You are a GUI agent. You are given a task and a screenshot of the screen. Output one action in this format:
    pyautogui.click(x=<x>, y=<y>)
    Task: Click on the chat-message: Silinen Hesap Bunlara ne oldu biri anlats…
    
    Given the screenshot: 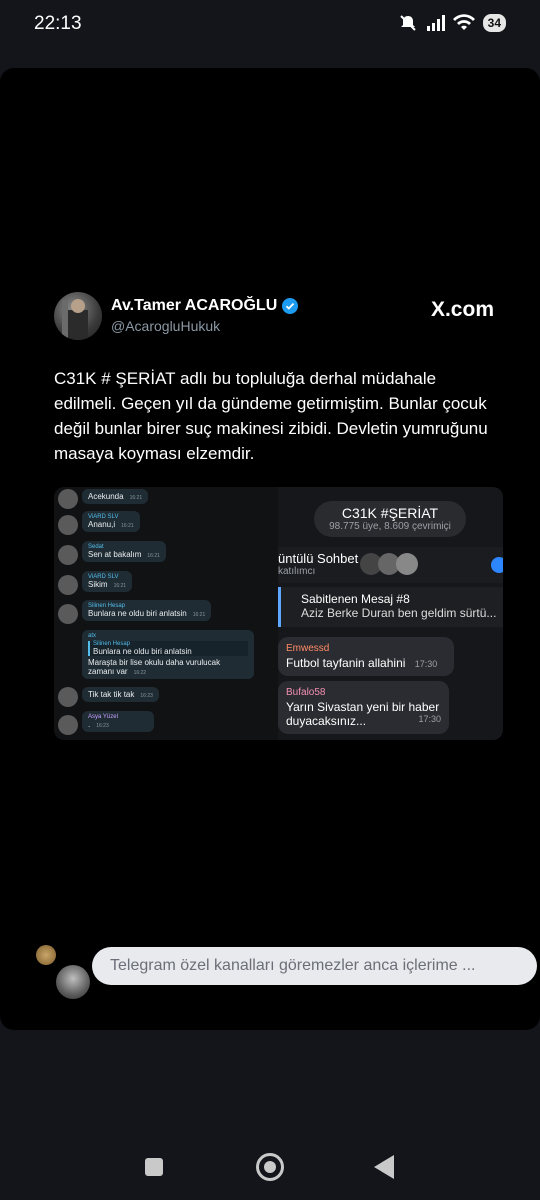 What is the action you would take?
    pyautogui.click(x=147, y=610)
    